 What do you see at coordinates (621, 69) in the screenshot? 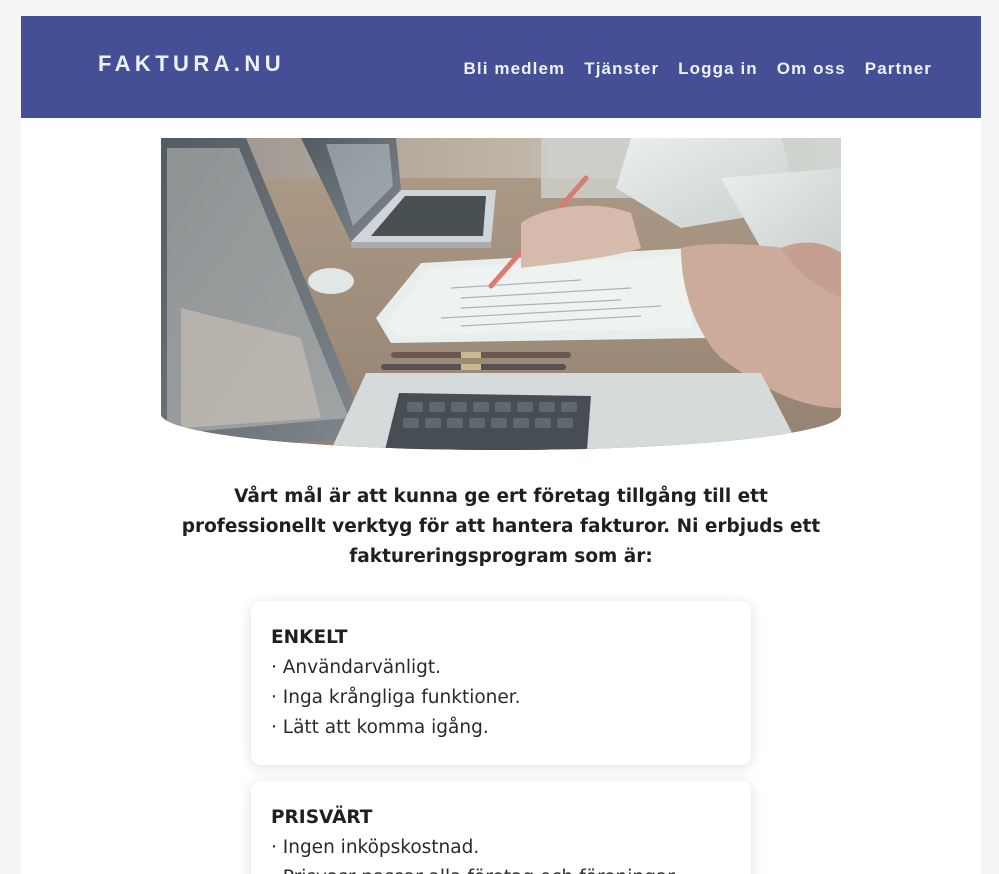
I see `nav-link-tjanster: Tjänster` at bounding box center [621, 69].